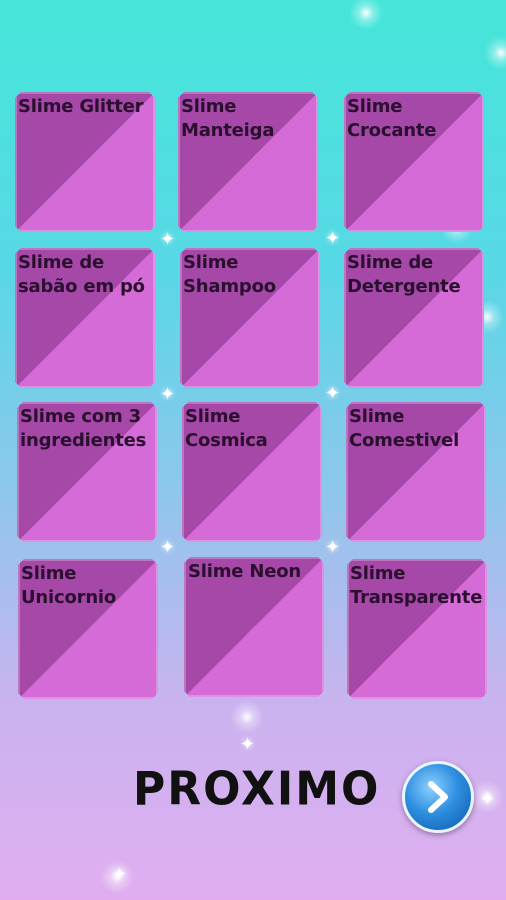 This screenshot has width=506, height=900. What do you see at coordinates (81, 274) in the screenshot?
I see `tile-label: Slime de sabão em pó` at bounding box center [81, 274].